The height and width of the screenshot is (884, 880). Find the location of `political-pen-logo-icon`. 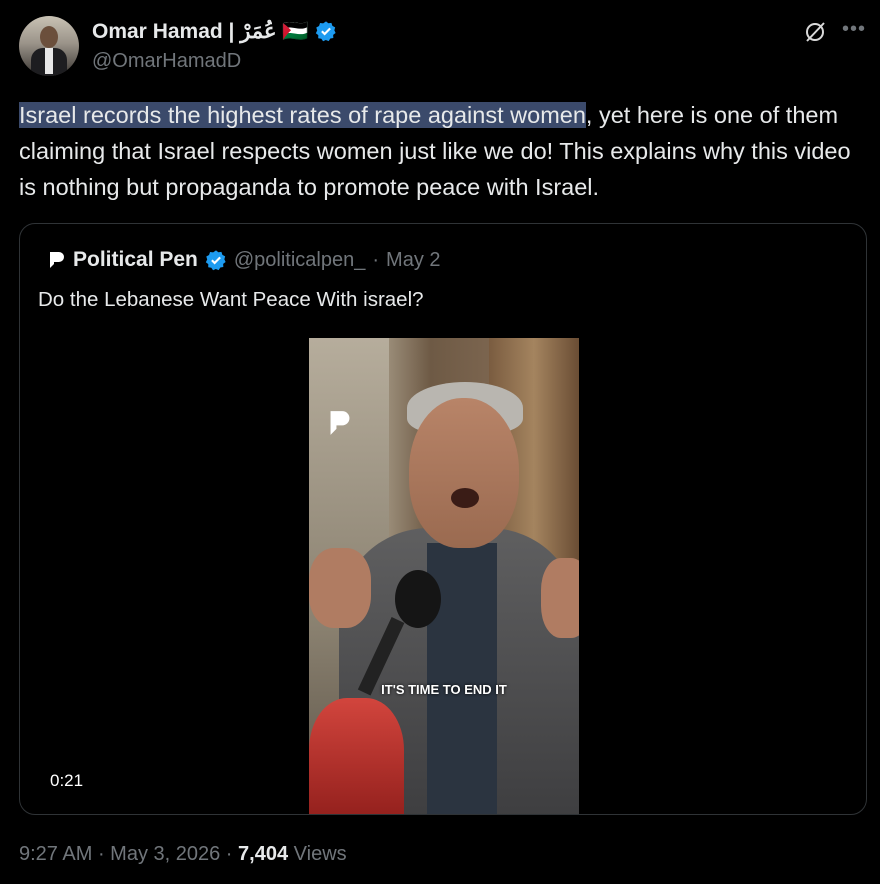

political-pen-logo-icon is located at coordinates (57, 260).